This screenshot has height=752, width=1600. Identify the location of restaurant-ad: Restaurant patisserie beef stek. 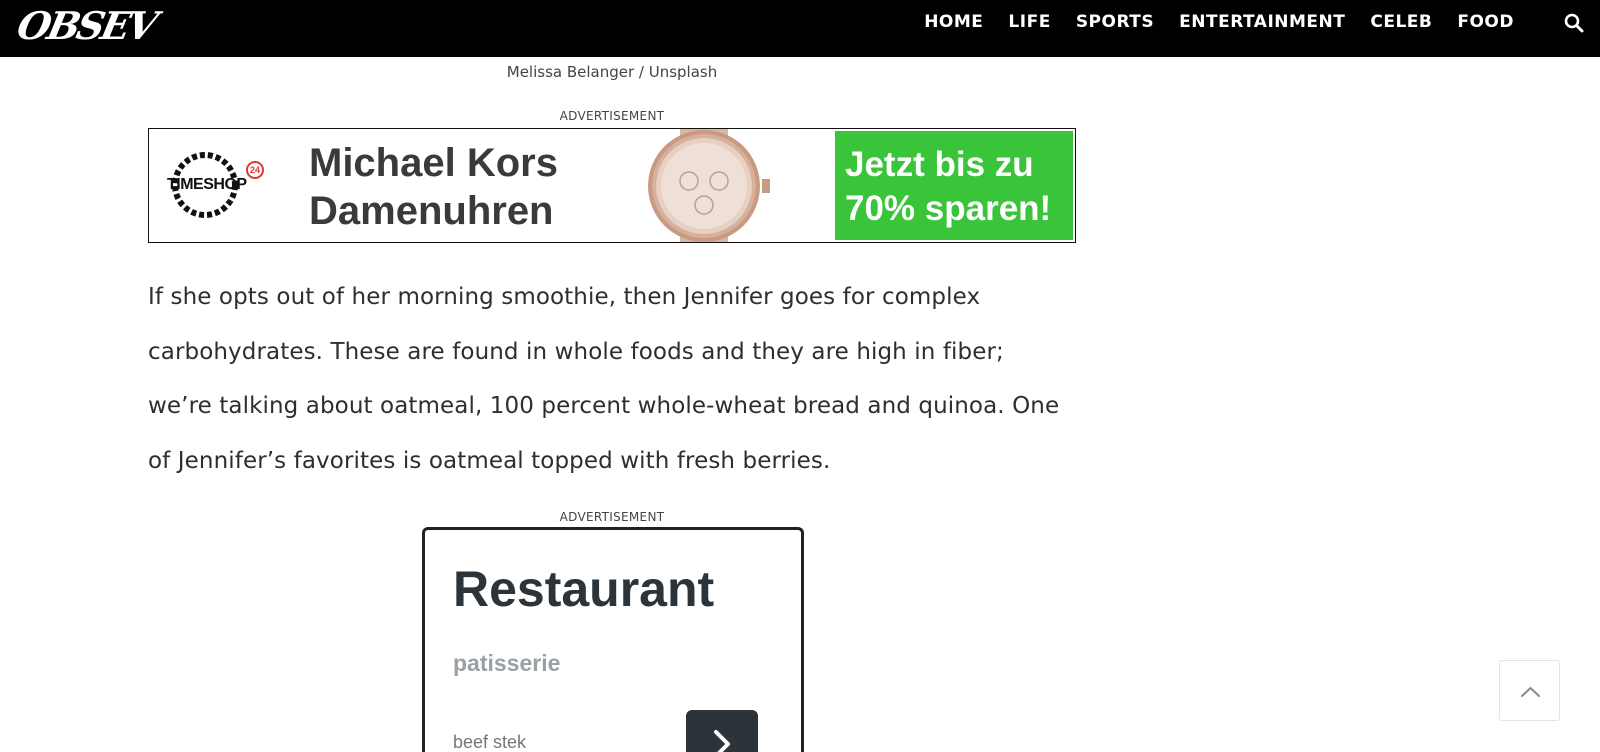
(613, 639).